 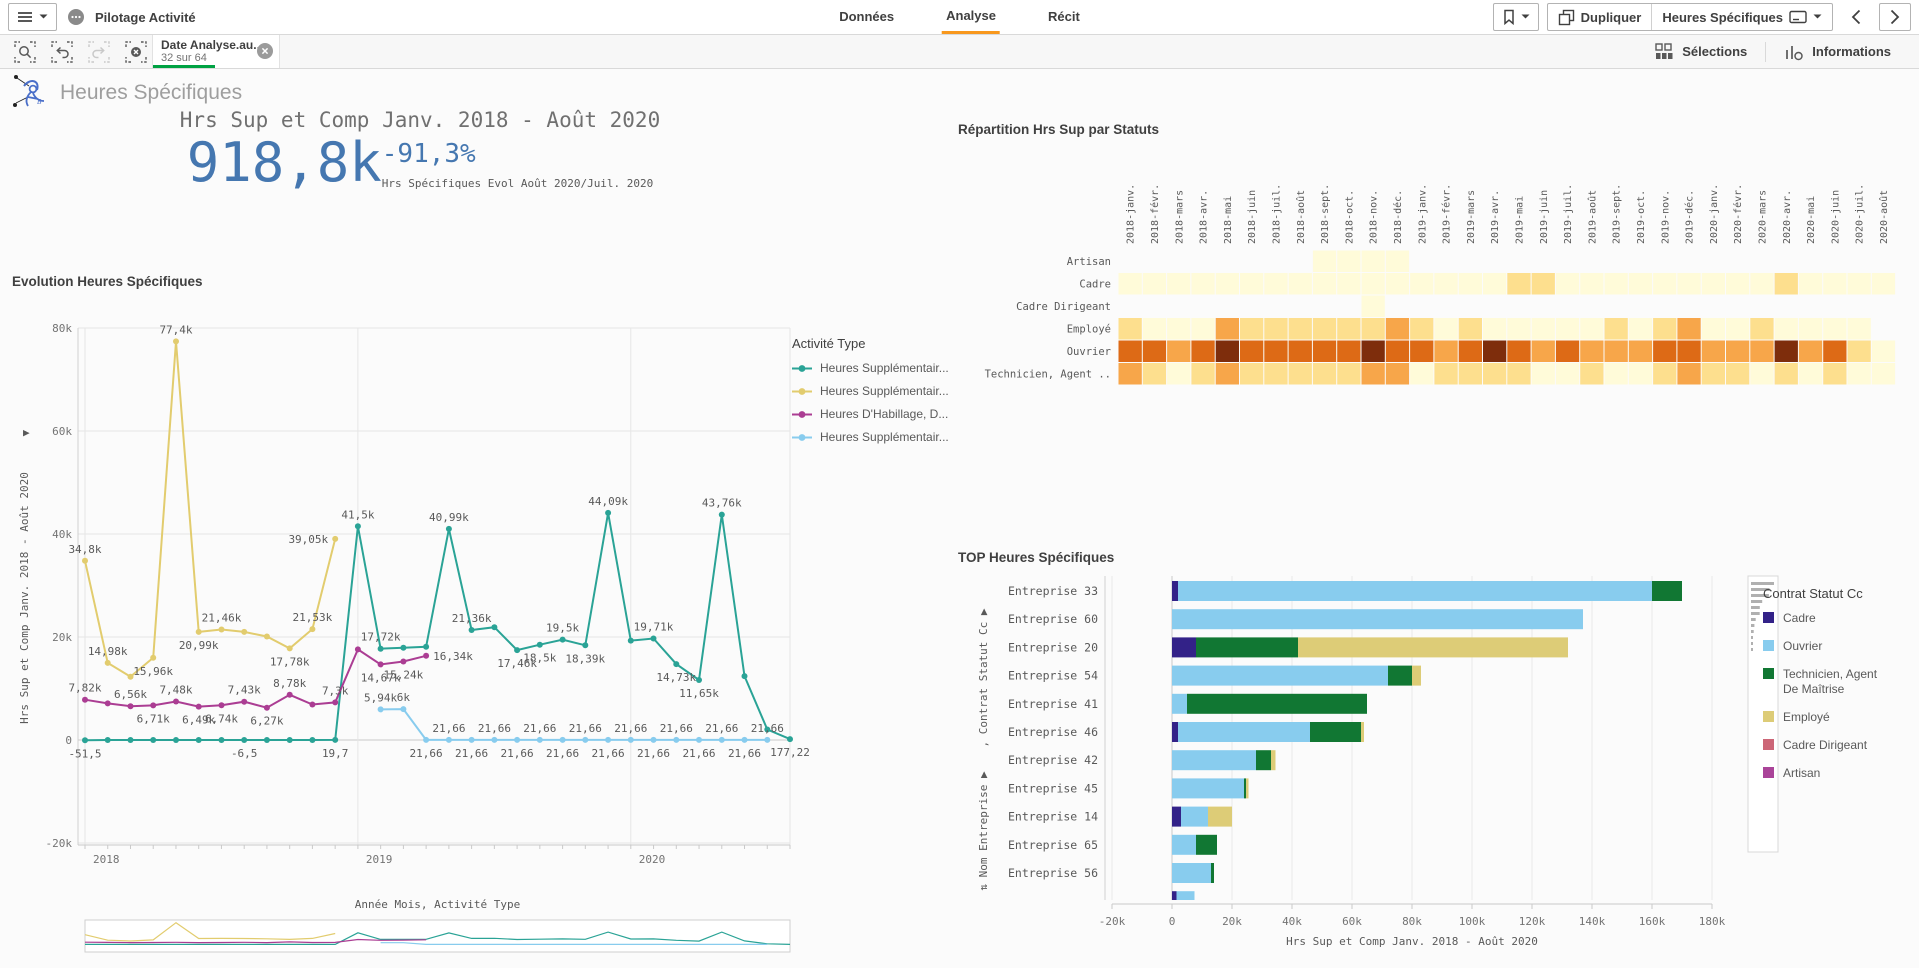 What do you see at coordinates (453, 656) in the screenshot?
I see `svg-text: 16,34k` at bounding box center [453, 656].